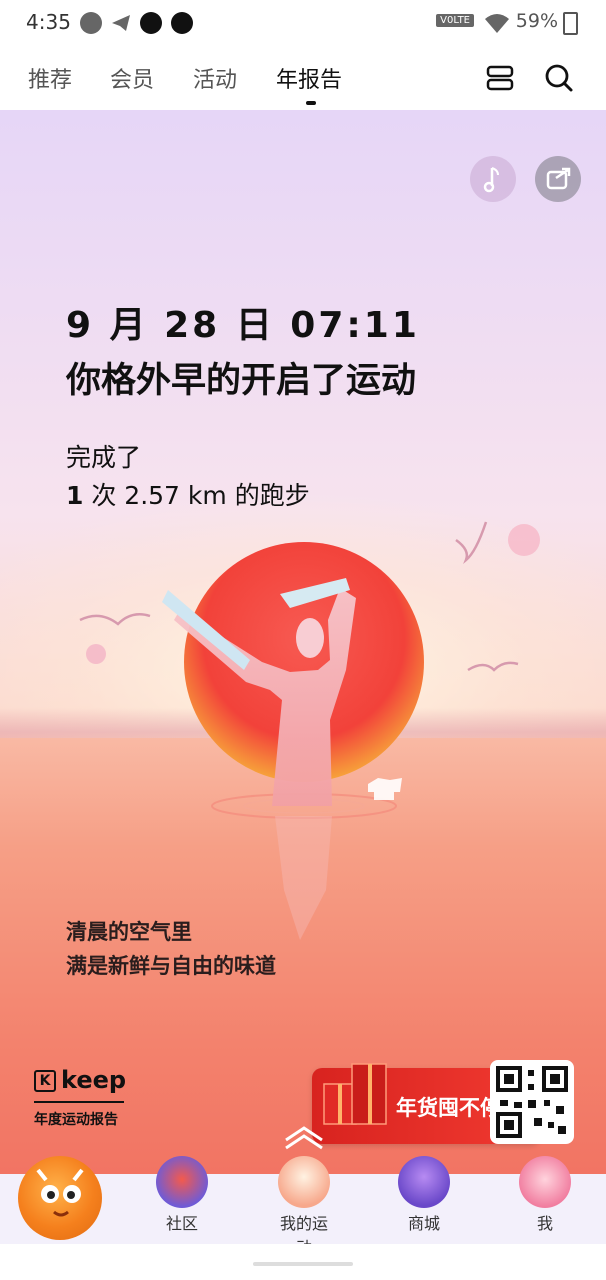  What do you see at coordinates (241, 381) in the screenshot?
I see `report-headline: 你格外早的开启了运动` at bounding box center [241, 381].